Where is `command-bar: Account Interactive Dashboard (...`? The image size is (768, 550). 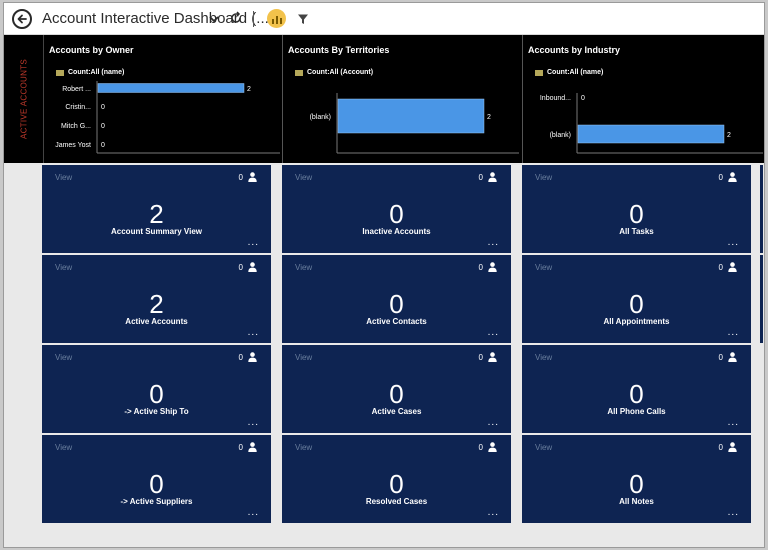 command-bar: Account Interactive Dashboard (... is located at coordinates (384, 19).